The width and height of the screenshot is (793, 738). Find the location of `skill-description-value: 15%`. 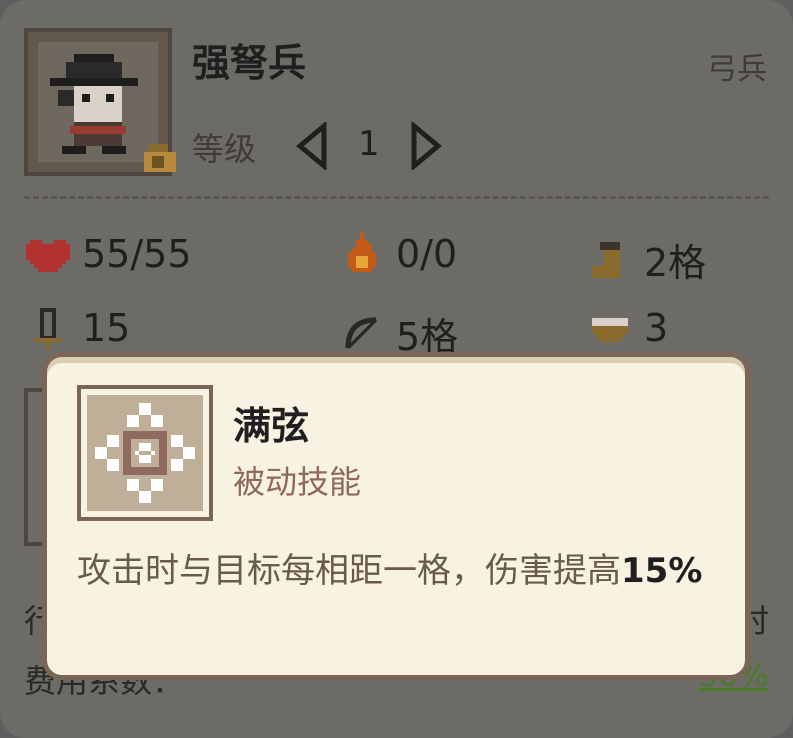

skill-description-value: 15% is located at coordinates (662, 571).